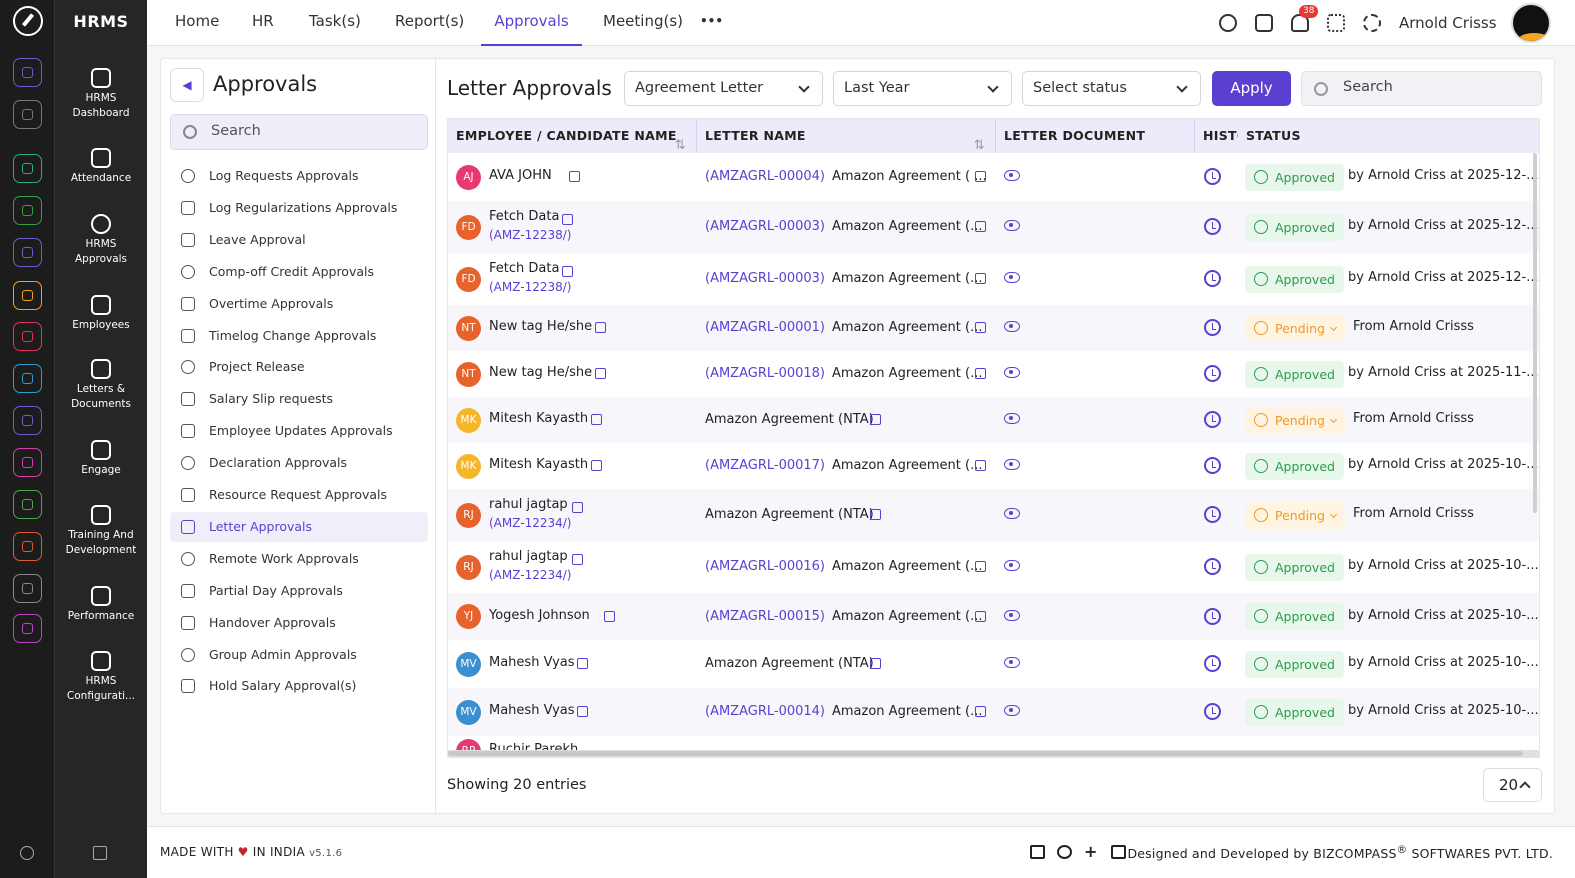 The image size is (1575, 878). I want to click on rail-goal-icon, so click(27, 336).